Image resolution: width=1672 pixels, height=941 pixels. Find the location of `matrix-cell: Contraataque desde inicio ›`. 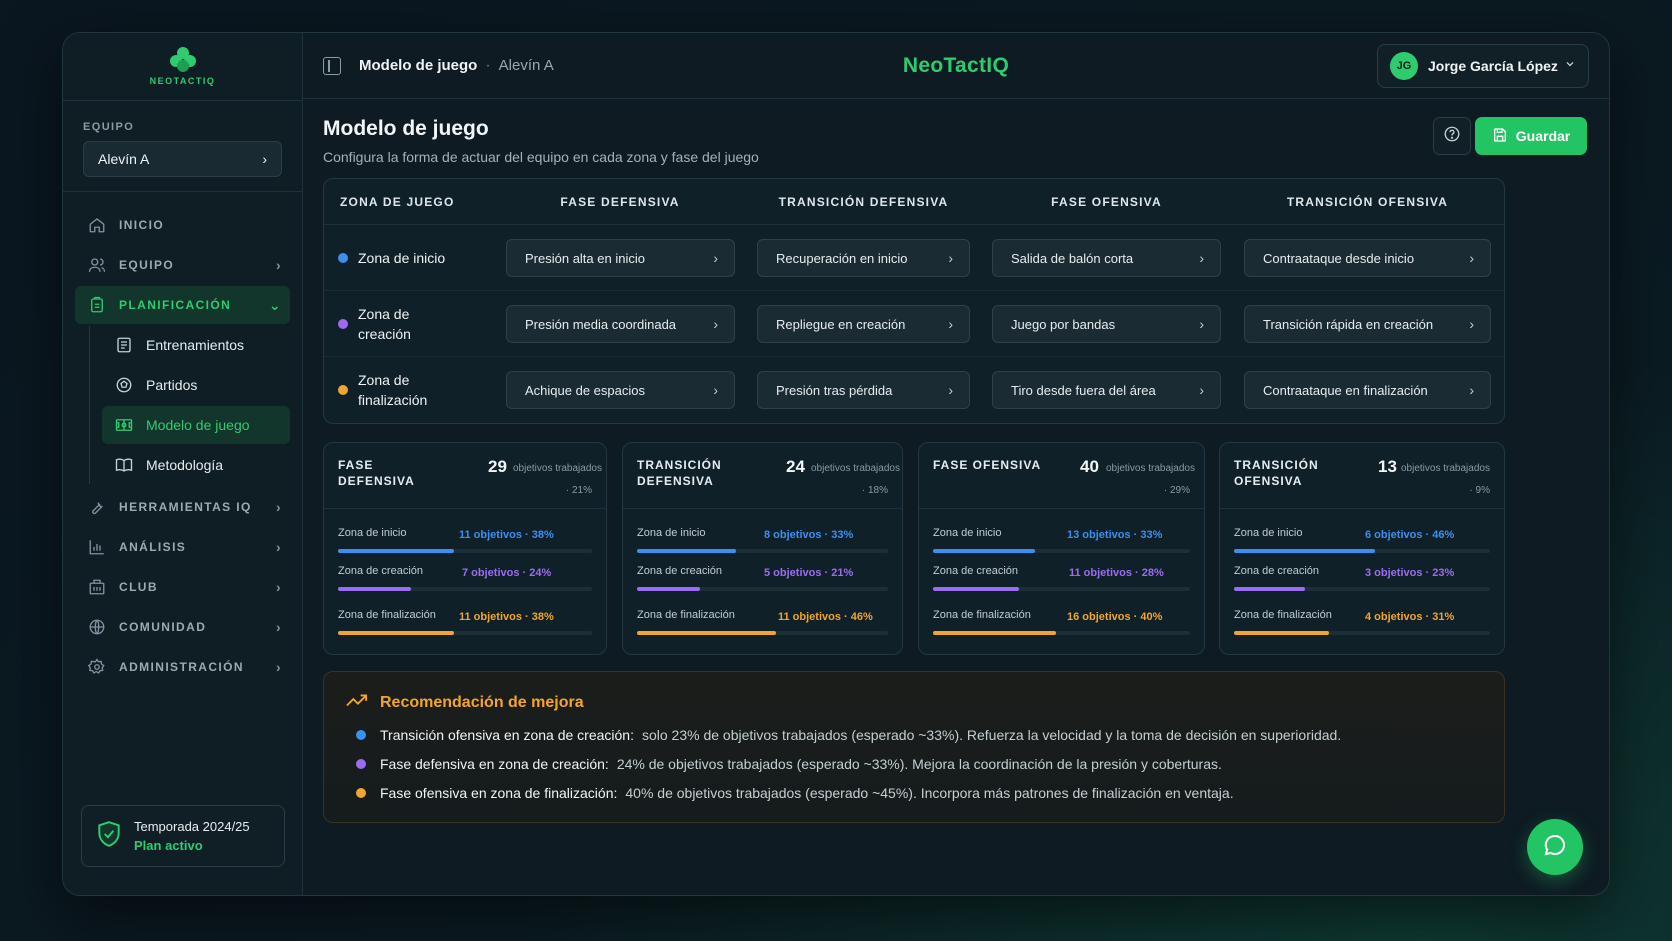

matrix-cell: Contraataque desde inicio › is located at coordinates (1367, 258).